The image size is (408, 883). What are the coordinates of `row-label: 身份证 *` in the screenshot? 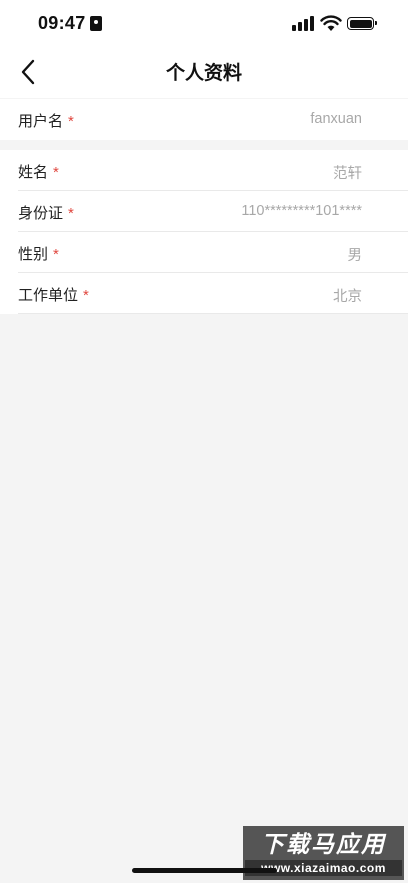 It's located at (46, 212).